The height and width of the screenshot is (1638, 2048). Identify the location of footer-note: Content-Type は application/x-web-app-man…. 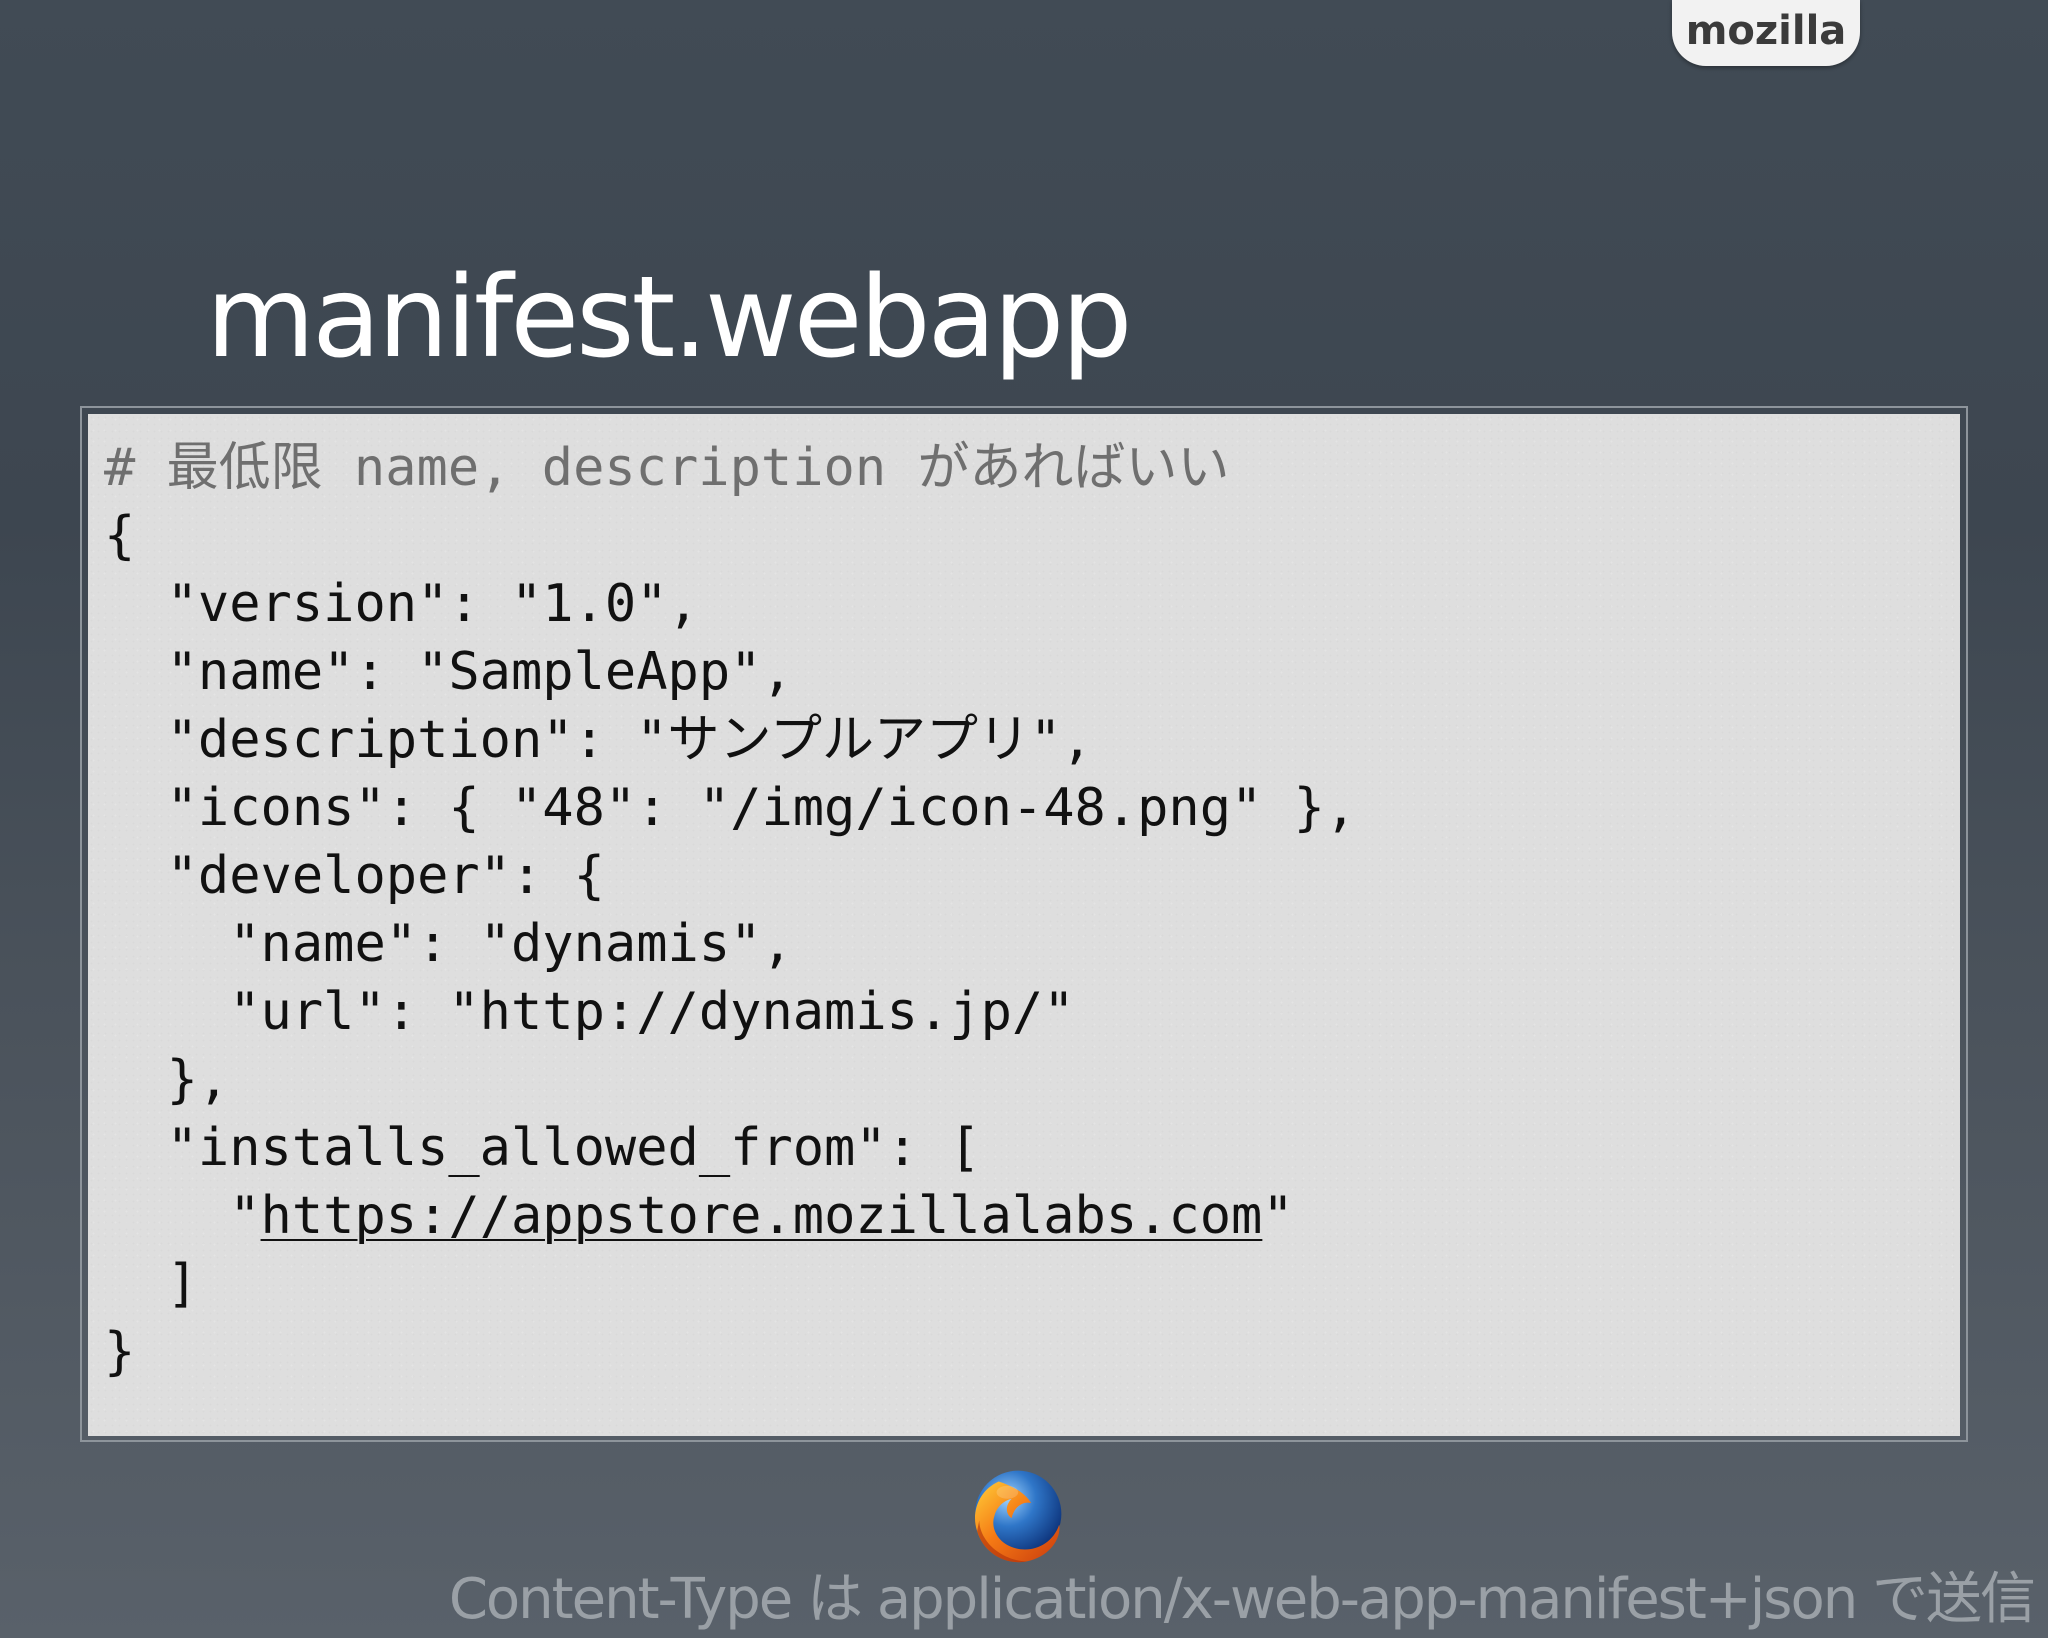
(1242, 1599).